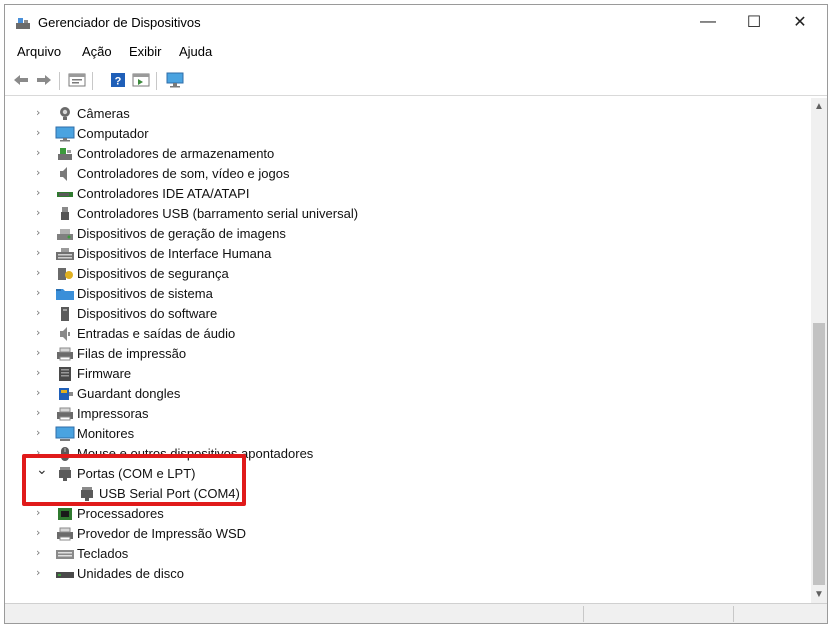 This screenshot has height=628, width=832. I want to click on forward-icon, so click(44, 80).